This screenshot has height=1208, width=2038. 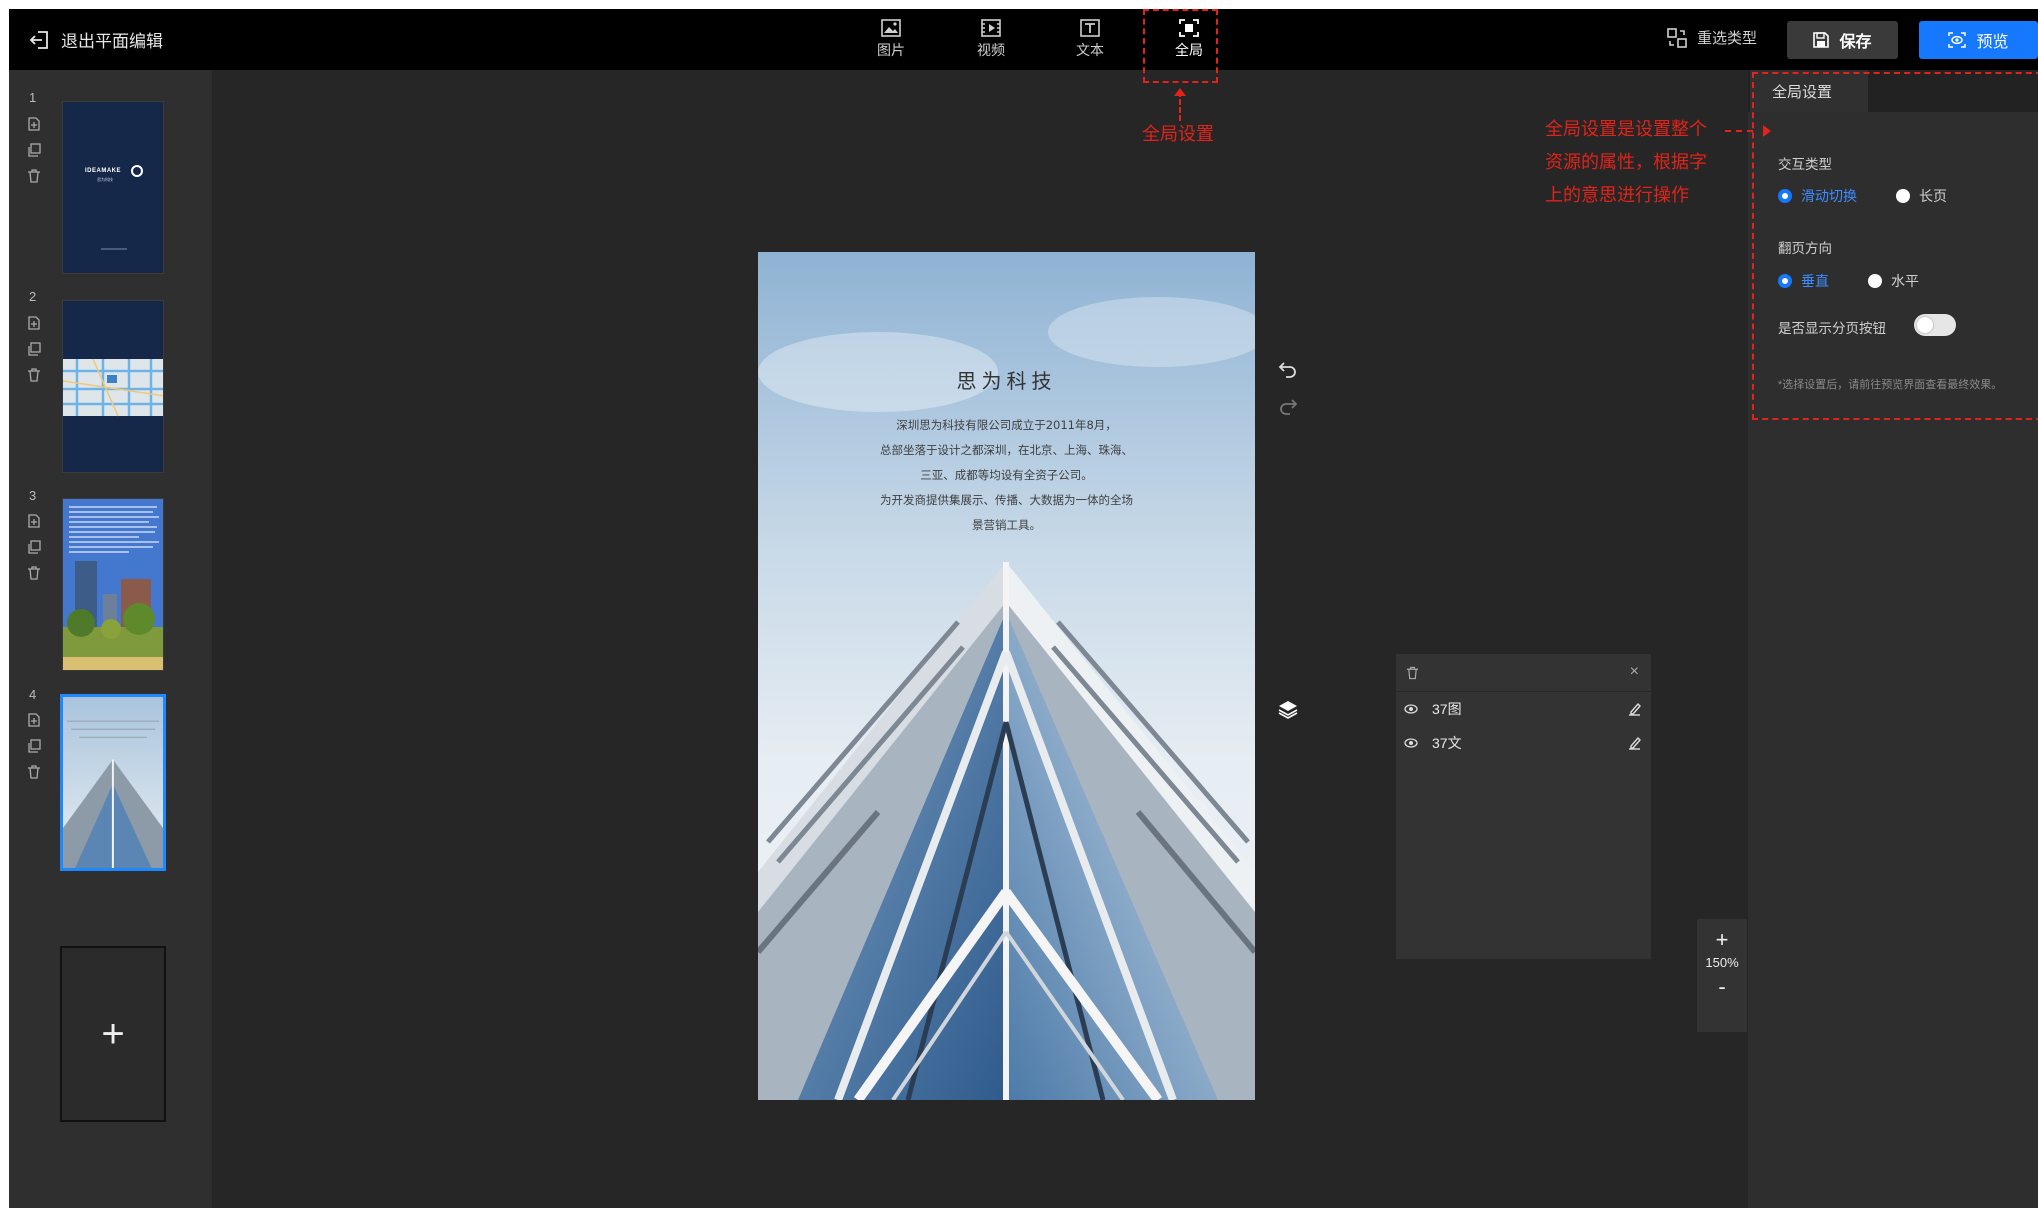 I want to click on page-number: 4, so click(x=33, y=694).